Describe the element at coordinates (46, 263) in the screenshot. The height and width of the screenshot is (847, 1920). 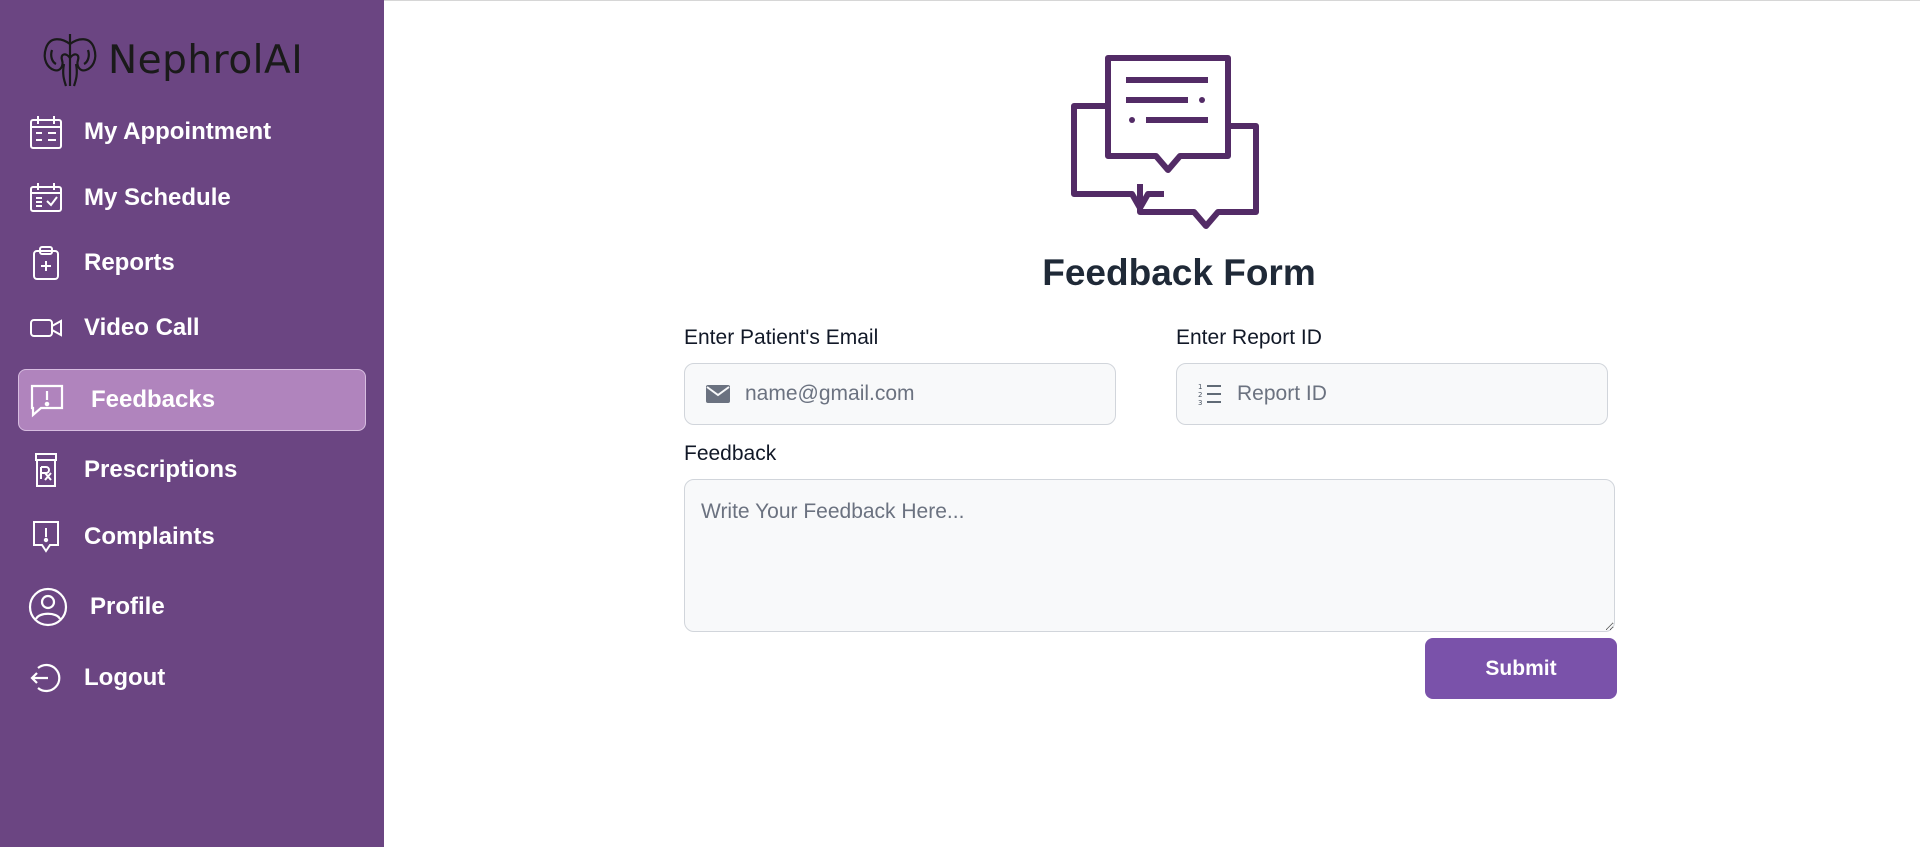
I see `clipboard-plus-icon` at that location.